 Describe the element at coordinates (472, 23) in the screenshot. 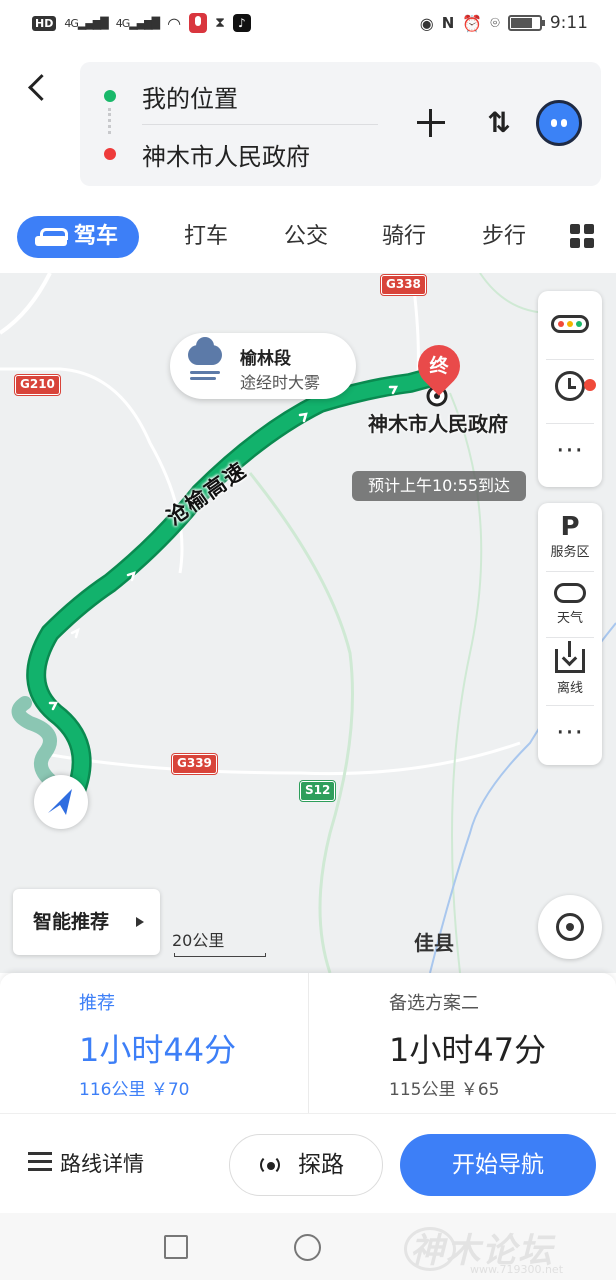

I see `alarm-icon: ⏰` at that location.